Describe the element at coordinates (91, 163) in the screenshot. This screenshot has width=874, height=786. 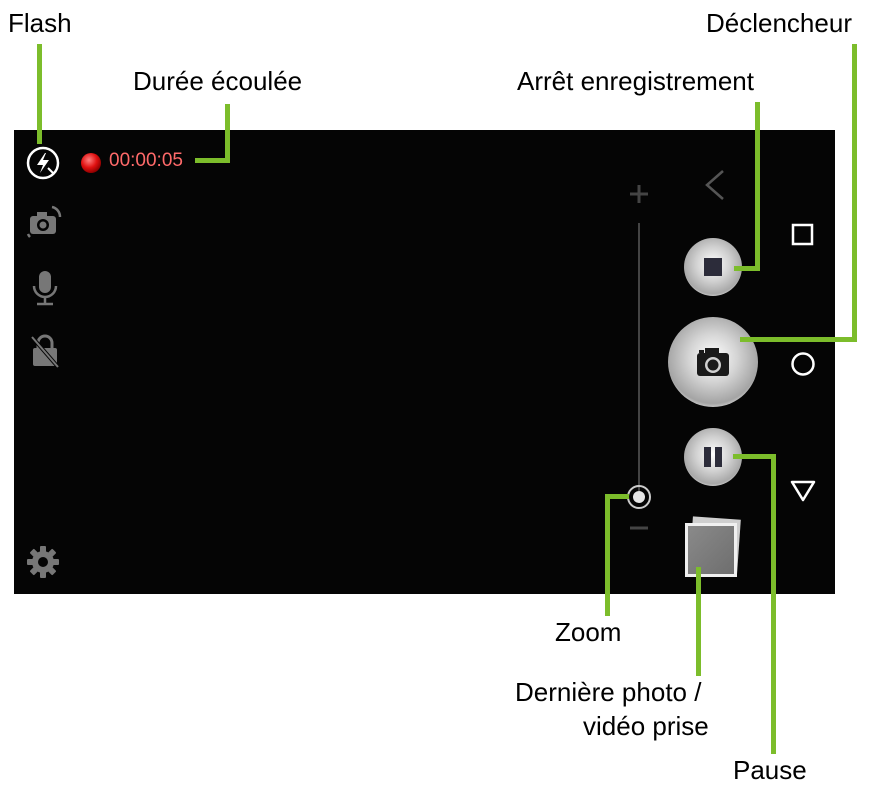
I see `record-indicator-icon` at that location.